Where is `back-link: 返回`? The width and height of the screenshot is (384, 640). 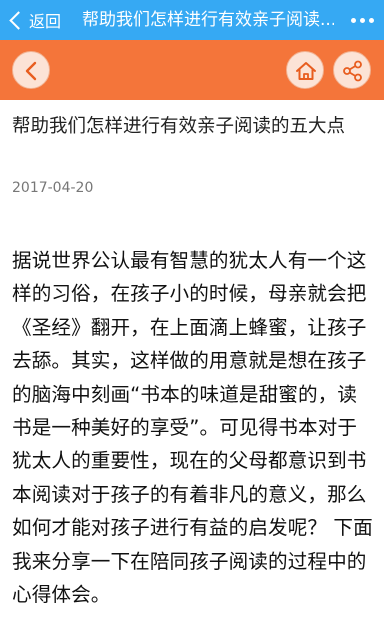
back-link: 返回 is located at coordinates (33, 20).